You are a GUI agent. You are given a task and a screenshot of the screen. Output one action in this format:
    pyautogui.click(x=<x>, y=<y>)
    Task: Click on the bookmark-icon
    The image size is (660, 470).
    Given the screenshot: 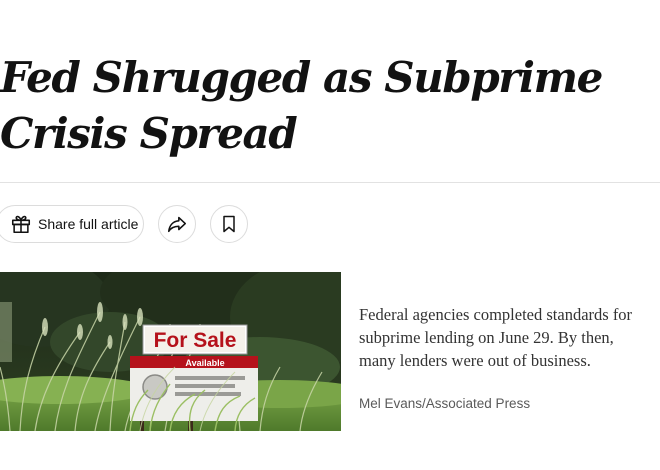 What is the action you would take?
    pyautogui.click(x=229, y=224)
    